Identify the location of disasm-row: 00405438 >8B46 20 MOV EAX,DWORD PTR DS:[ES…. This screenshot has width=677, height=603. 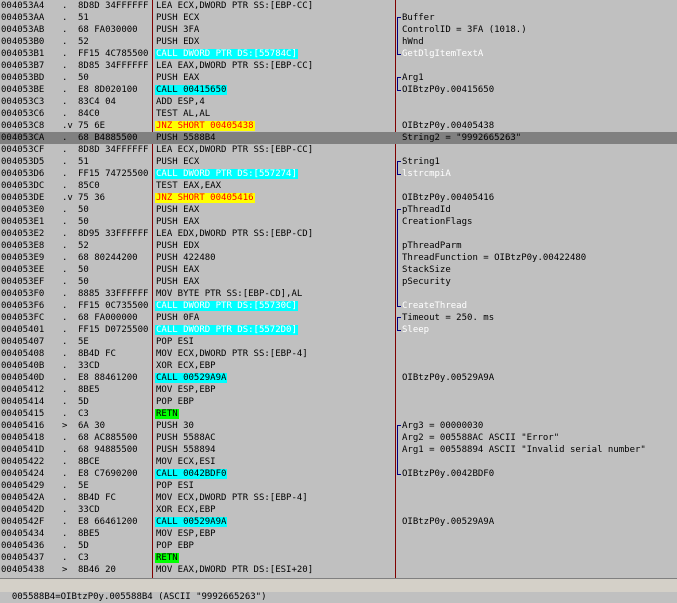
(338, 570).